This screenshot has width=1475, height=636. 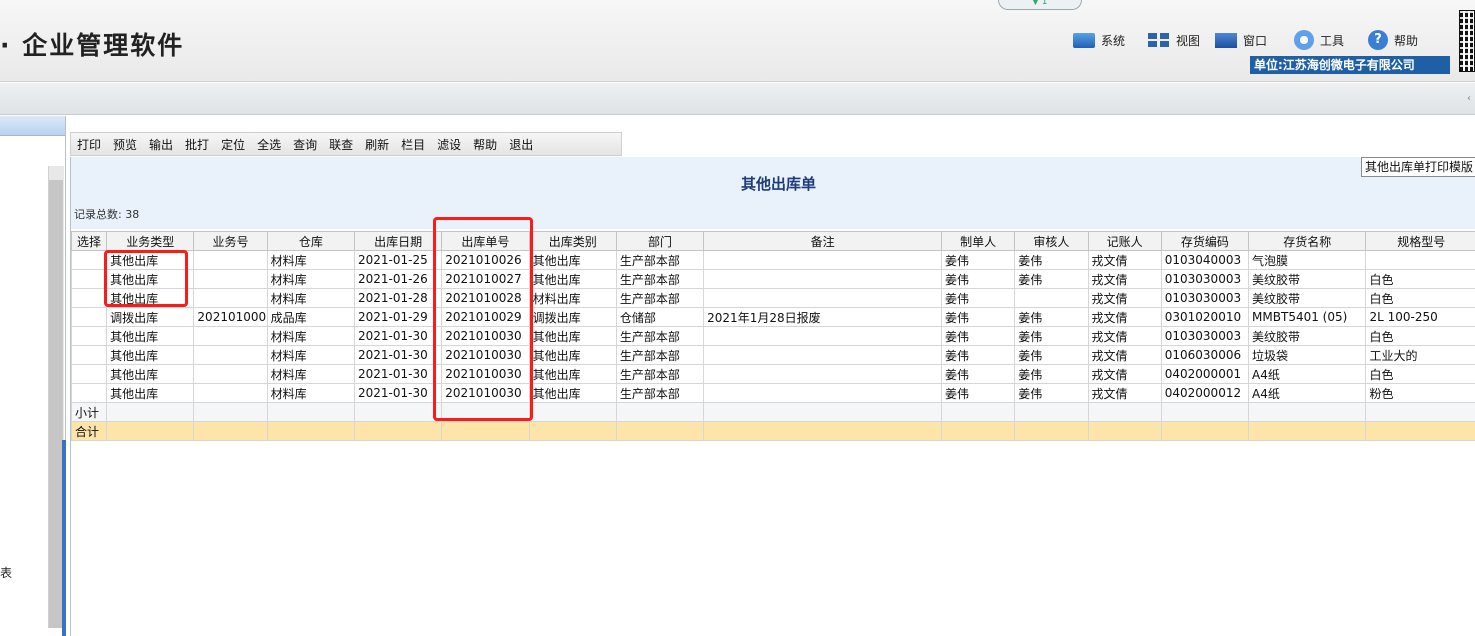 What do you see at coordinates (1420, 241) in the screenshot?
I see `column-header-spec: 规格型号` at bounding box center [1420, 241].